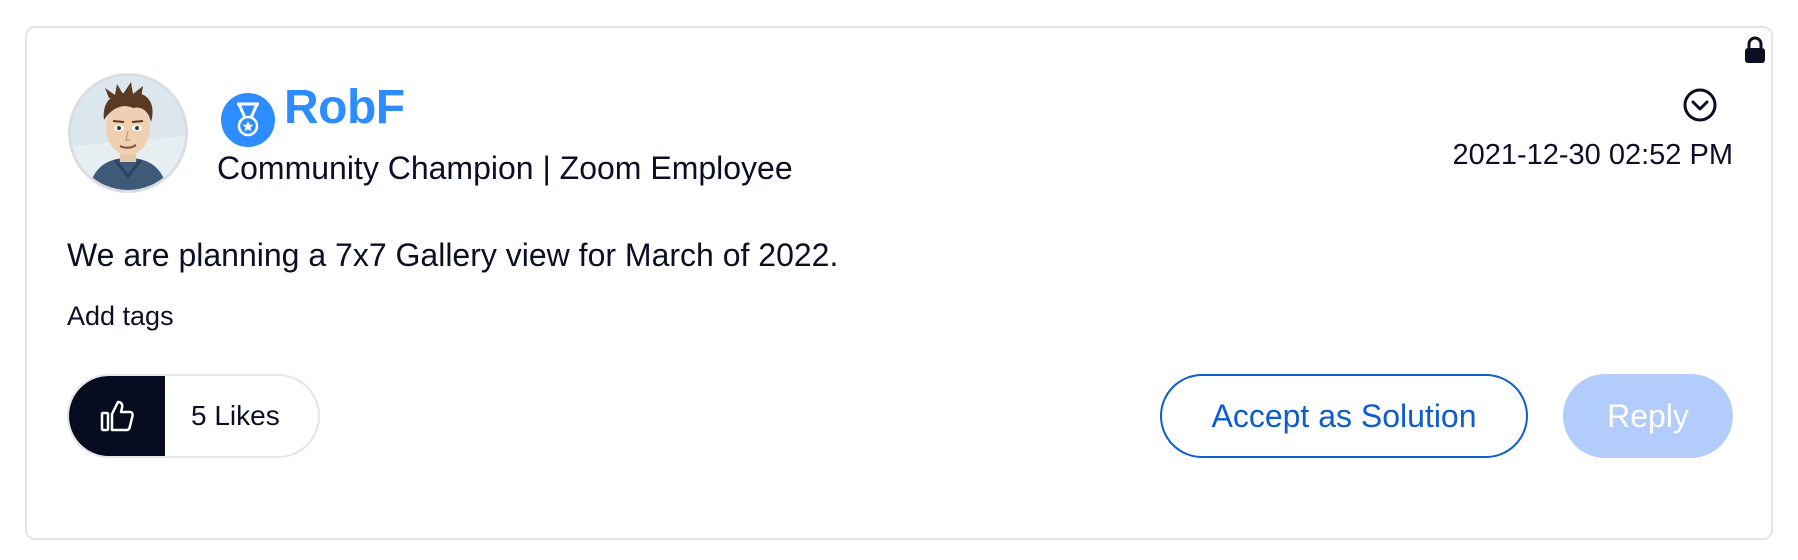  I want to click on like-button, so click(117, 416).